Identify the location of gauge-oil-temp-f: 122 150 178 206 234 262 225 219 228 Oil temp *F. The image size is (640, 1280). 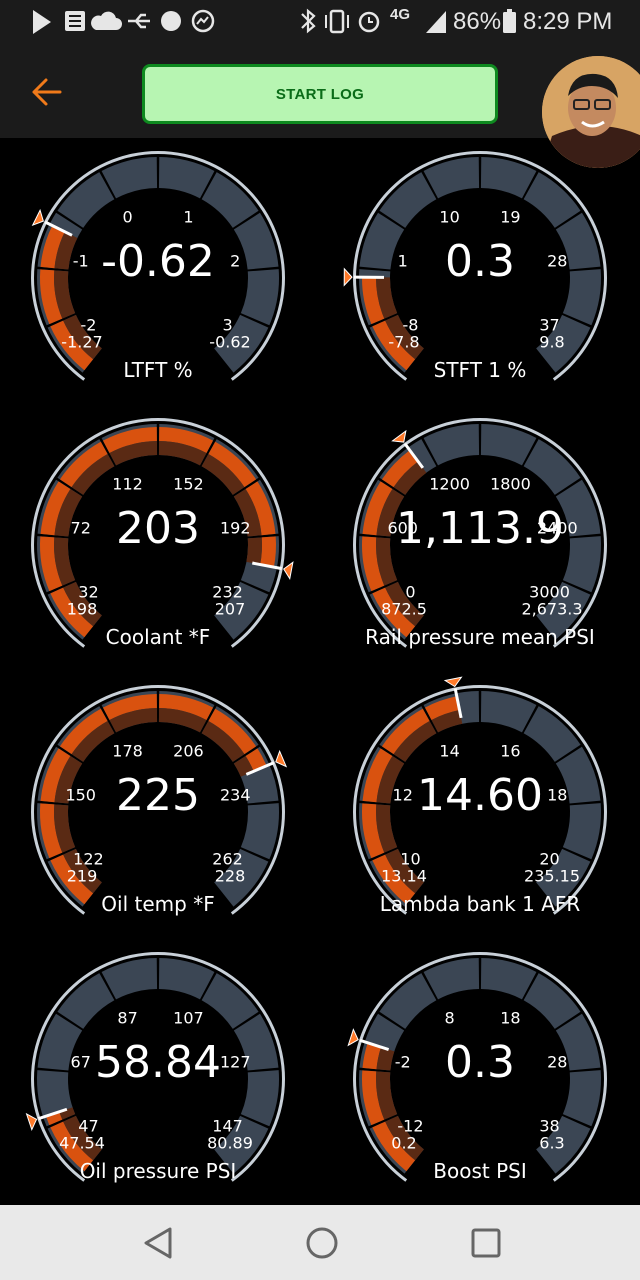
(159, 805).